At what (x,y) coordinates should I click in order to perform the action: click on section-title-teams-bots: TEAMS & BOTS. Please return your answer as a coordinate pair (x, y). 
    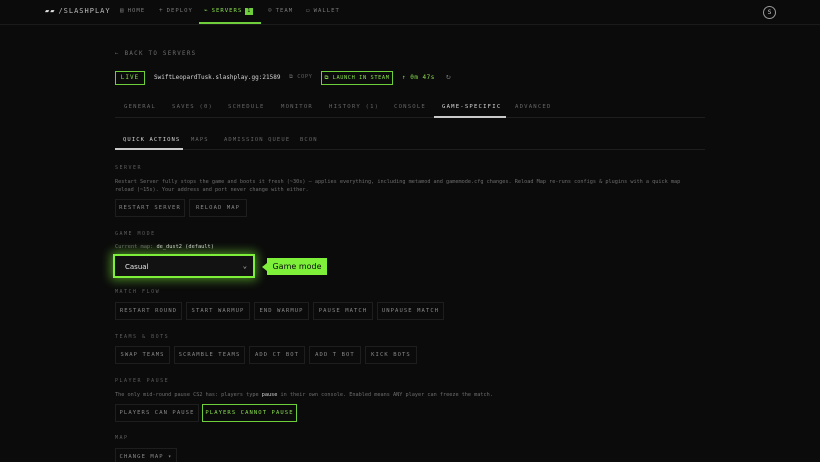
    Looking at the image, I should click on (142, 337).